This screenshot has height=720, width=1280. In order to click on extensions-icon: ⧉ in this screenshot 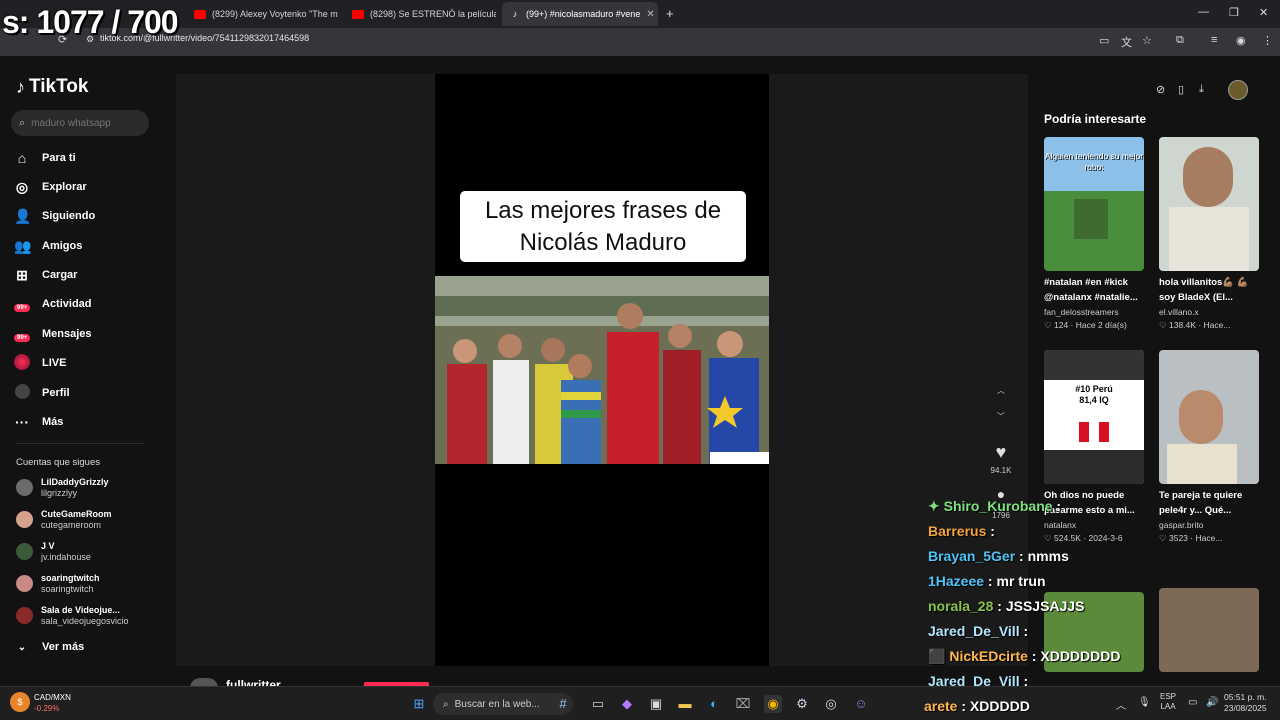, I will do `click(1180, 40)`.